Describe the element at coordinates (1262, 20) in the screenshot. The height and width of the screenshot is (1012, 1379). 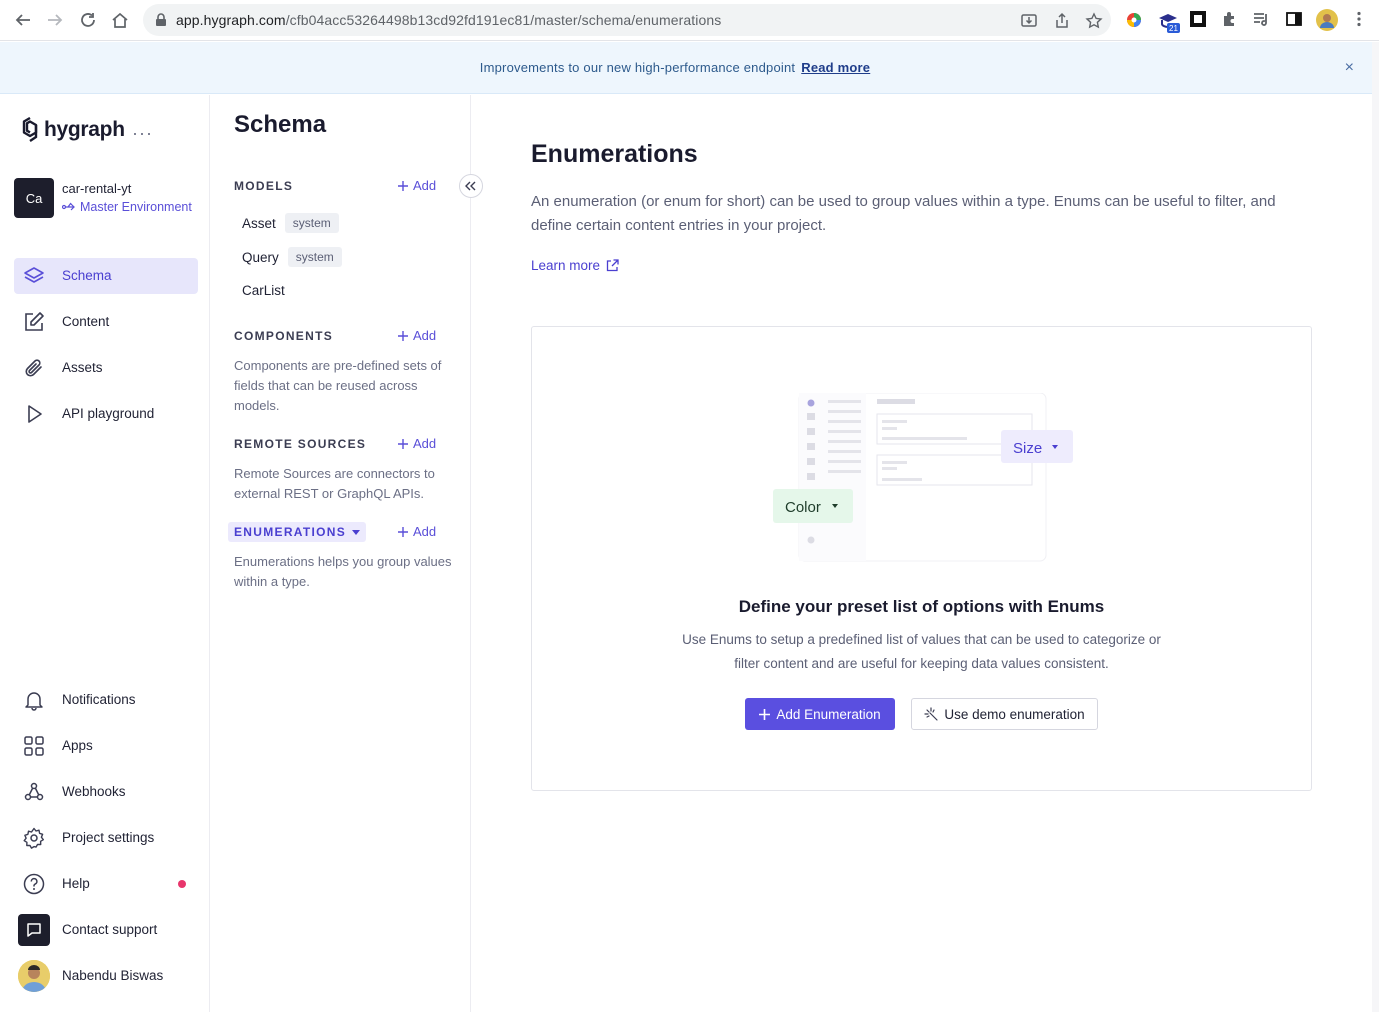
I see `media-queue-icon` at that location.